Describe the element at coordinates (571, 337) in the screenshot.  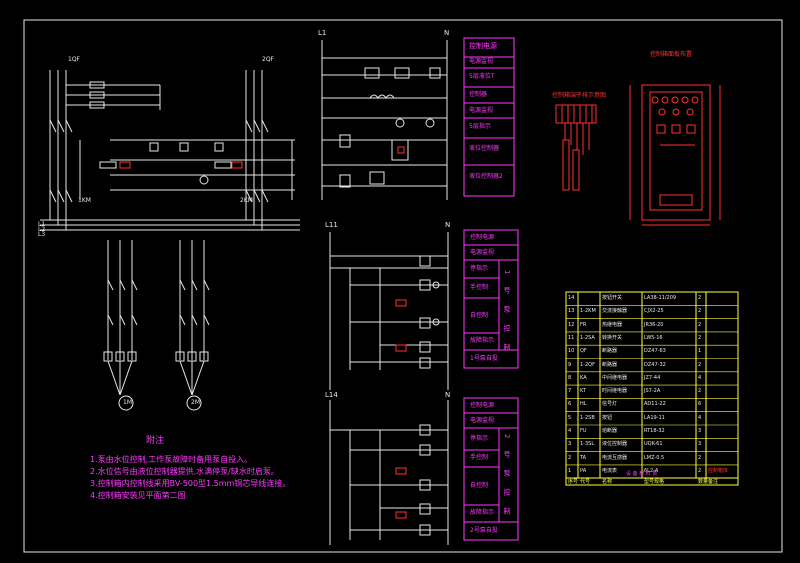
I see `bom-cell: 11` at that location.